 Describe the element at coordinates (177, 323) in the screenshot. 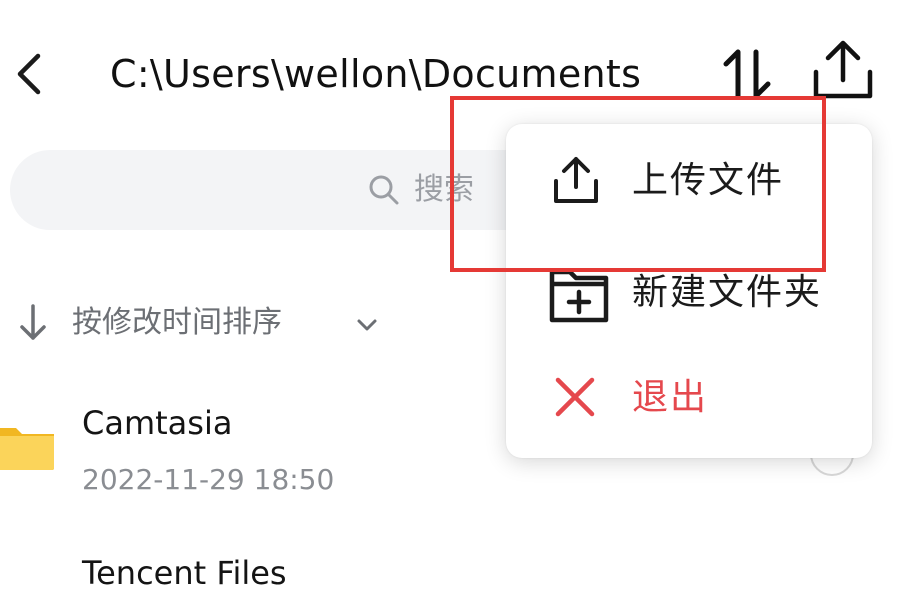

I see `sort-by-modified-time: 按修改时间排序` at that location.